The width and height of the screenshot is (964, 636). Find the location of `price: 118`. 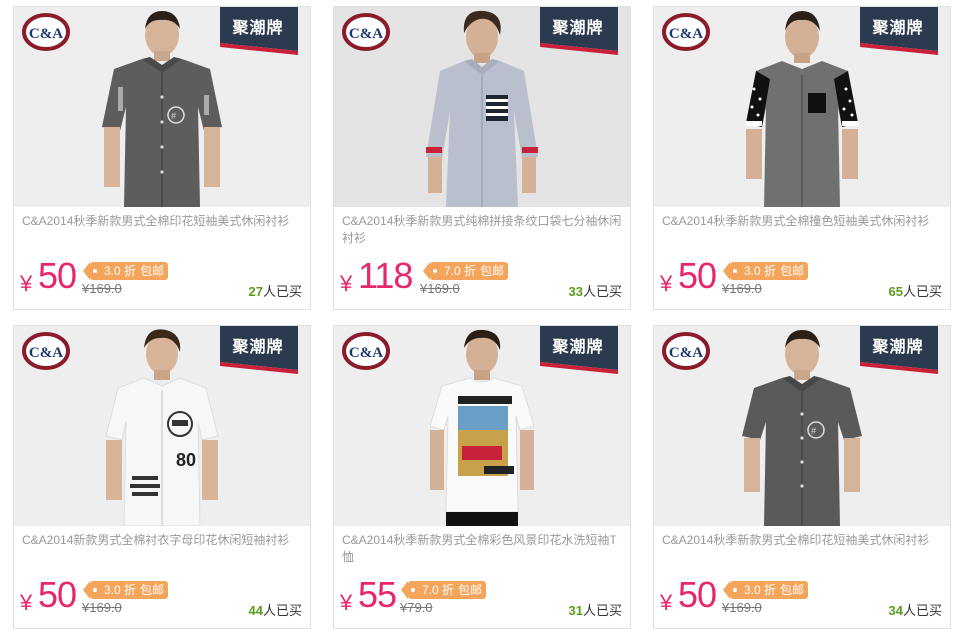

price: 118 is located at coordinates (385, 275).